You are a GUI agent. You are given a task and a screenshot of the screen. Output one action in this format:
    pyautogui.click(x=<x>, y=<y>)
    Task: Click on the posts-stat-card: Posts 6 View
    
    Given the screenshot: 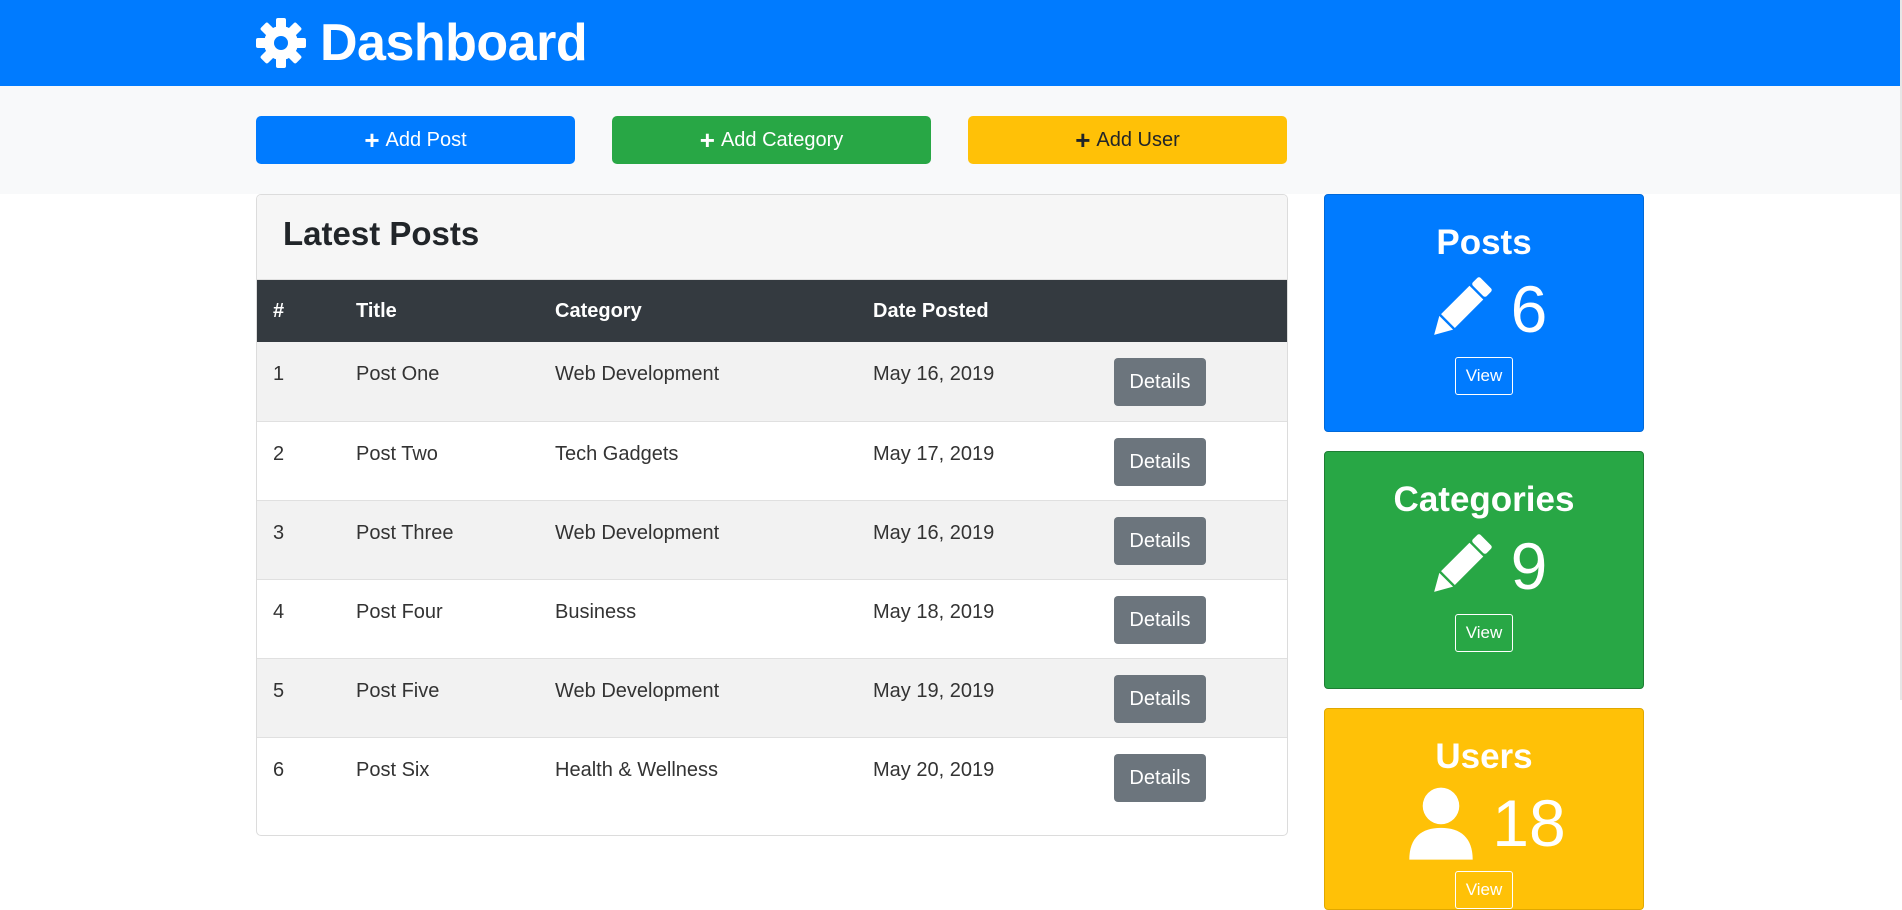 What is the action you would take?
    pyautogui.click(x=1484, y=313)
    